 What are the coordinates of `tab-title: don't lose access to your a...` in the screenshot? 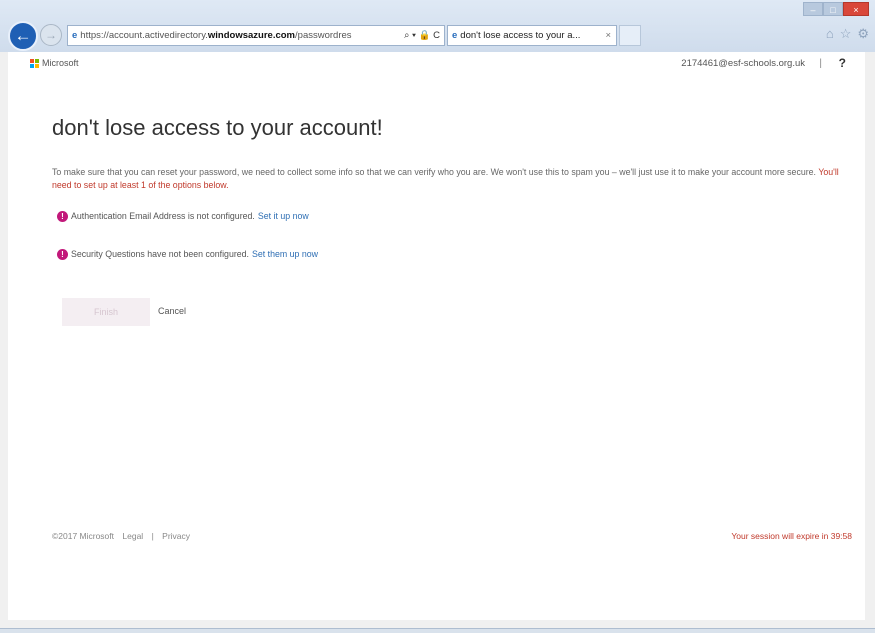 It's located at (520, 35).